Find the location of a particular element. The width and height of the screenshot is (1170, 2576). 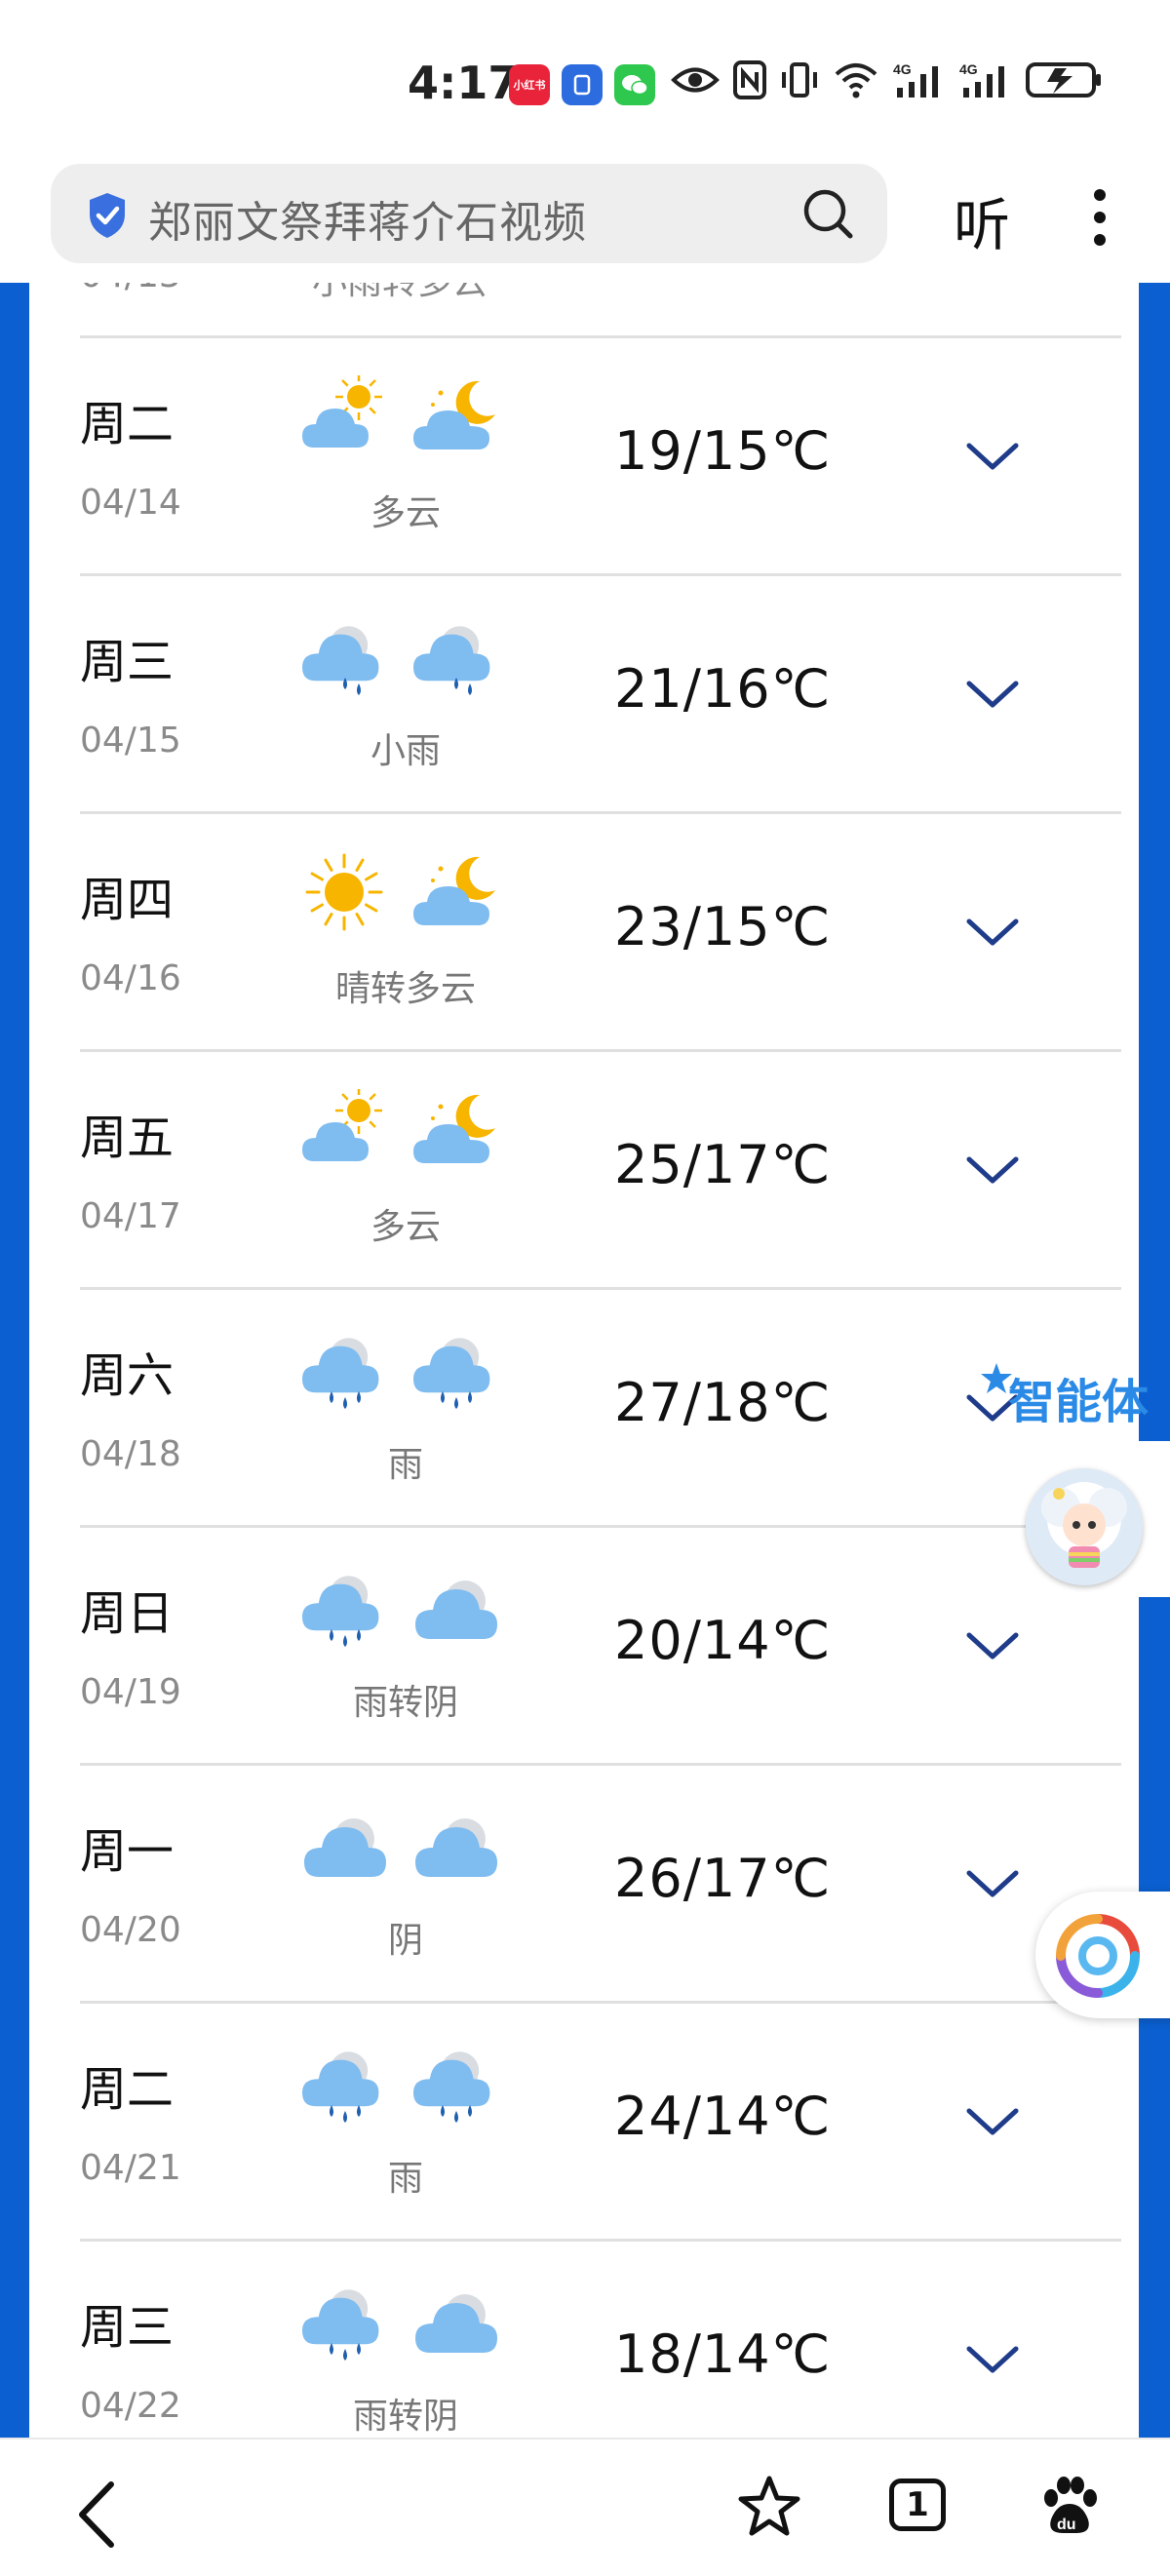

forecast-weekday: 周五 is located at coordinates (127, 1138).